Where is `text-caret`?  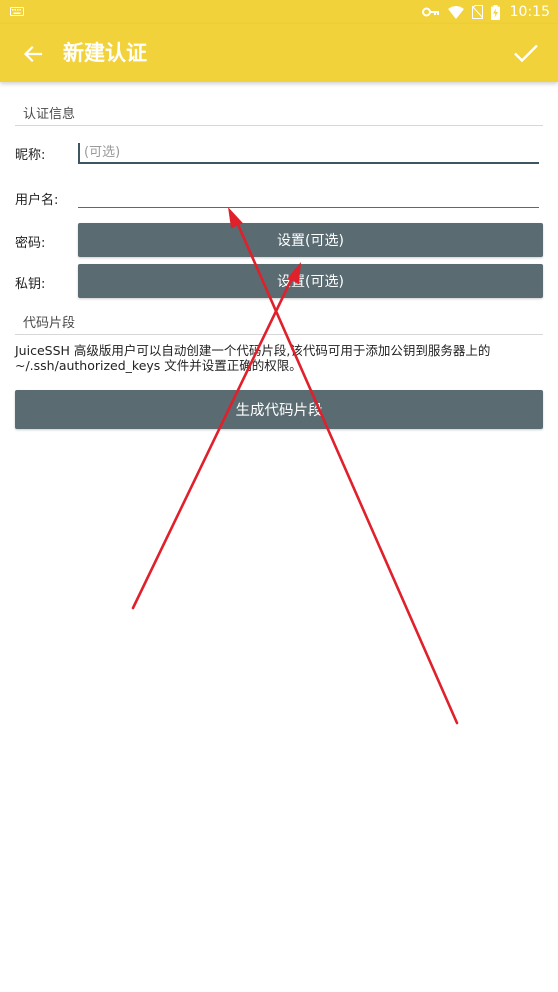
text-caret is located at coordinates (79, 152).